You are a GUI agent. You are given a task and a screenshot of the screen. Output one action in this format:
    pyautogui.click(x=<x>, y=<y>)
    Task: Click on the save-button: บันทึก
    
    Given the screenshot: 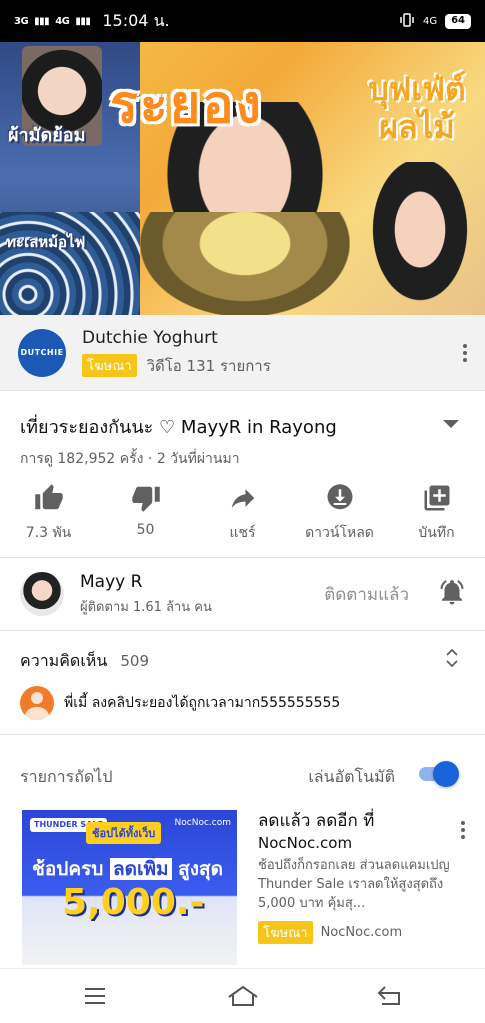 What is the action you would take?
    pyautogui.click(x=436, y=513)
    